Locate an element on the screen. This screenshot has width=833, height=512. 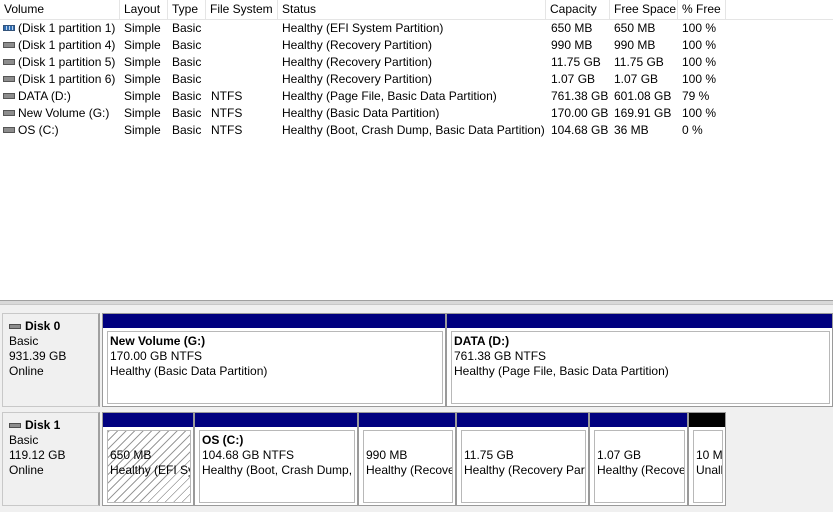
partition-recovery-4: 990 MB Healthy (Recovery Partition) is located at coordinates (407, 459).